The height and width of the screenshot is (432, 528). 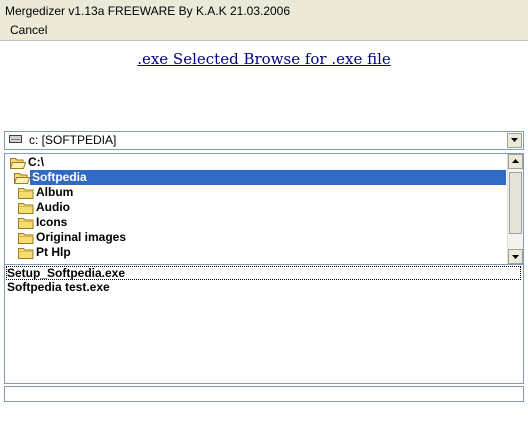 What do you see at coordinates (73, 140) in the screenshot?
I see `drive-label: c: [SOFTPEDIA]` at bounding box center [73, 140].